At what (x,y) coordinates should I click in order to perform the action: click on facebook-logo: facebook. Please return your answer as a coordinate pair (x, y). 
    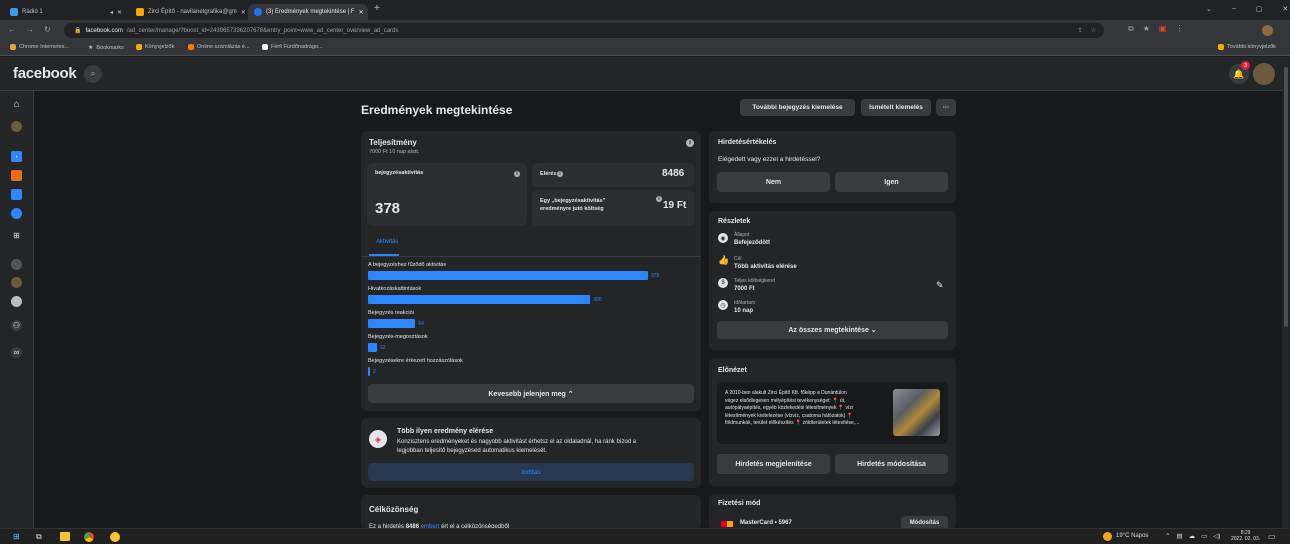
    Looking at the image, I should click on (45, 73).